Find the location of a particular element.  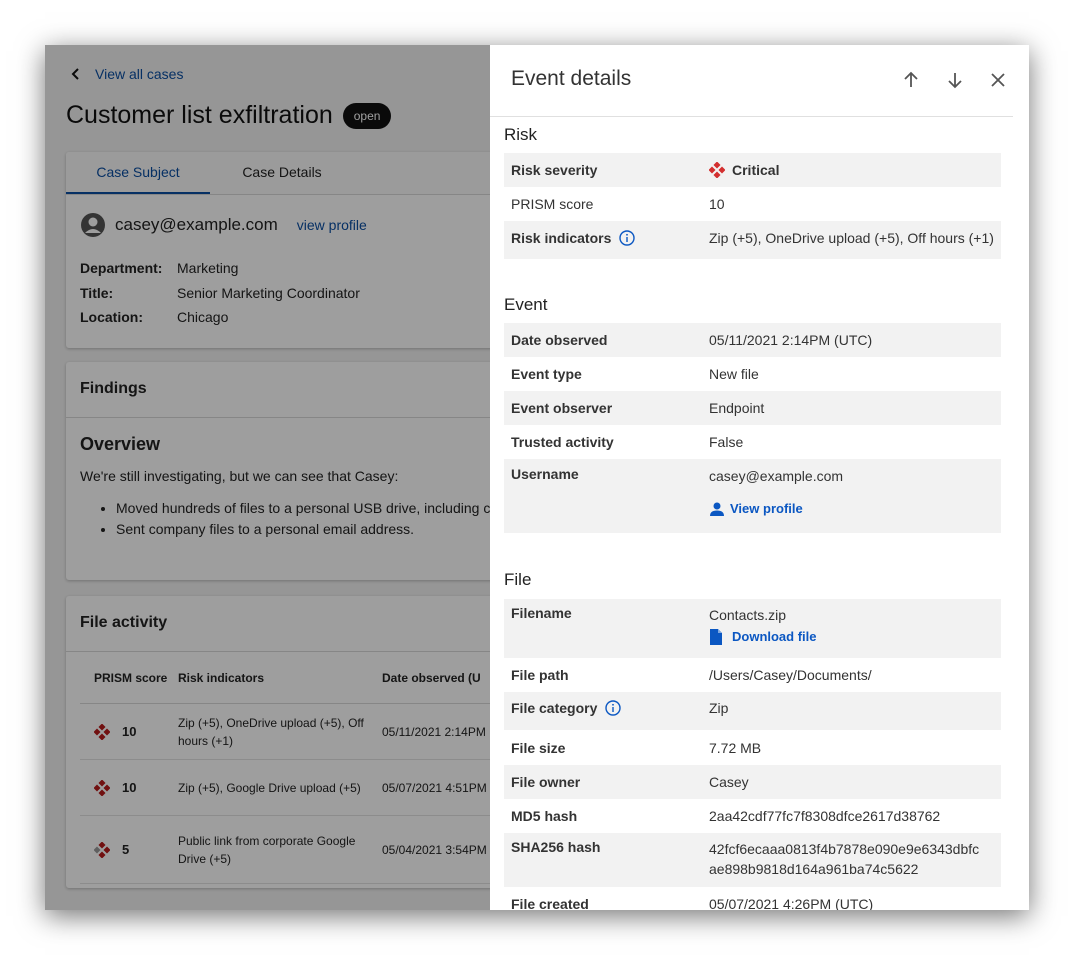

view-profile-link: View profile is located at coordinates (851, 509).